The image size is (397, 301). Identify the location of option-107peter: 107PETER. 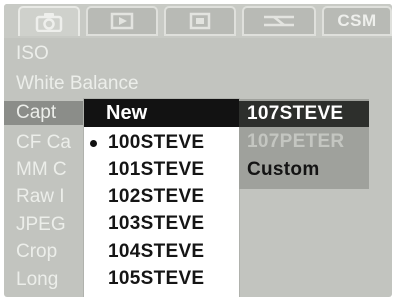
(296, 141).